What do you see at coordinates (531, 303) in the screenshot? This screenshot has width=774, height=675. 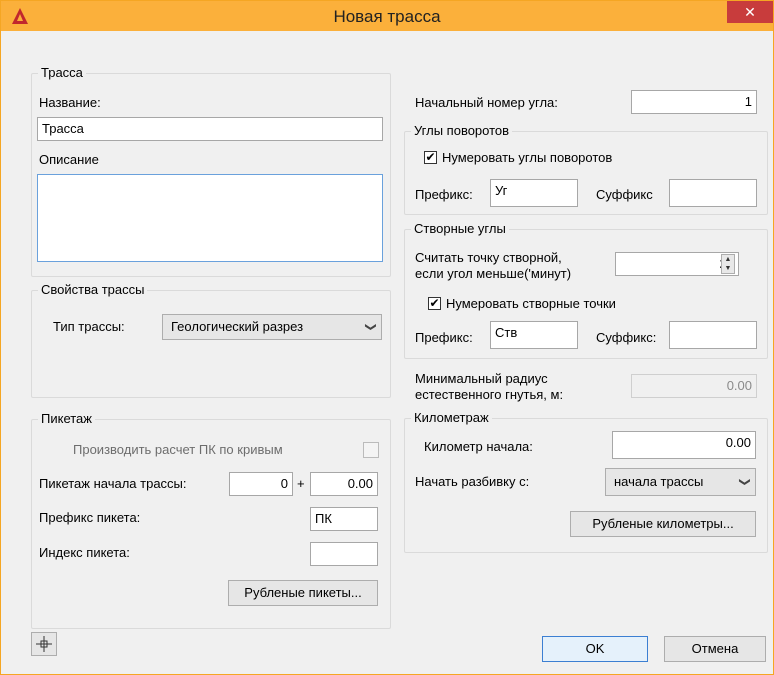 I see `align-numbering-label: Нумеровать створные точки` at bounding box center [531, 303].